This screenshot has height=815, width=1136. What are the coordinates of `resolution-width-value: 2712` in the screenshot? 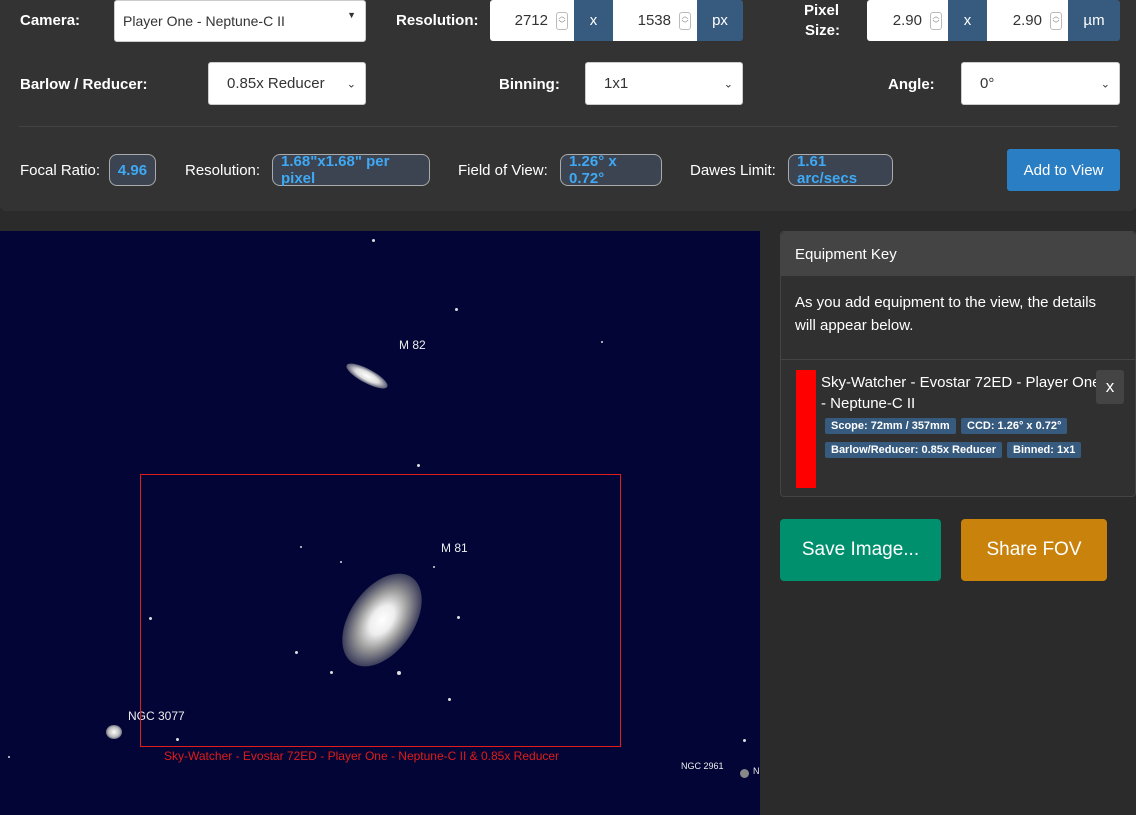 It's located at (531, 20).